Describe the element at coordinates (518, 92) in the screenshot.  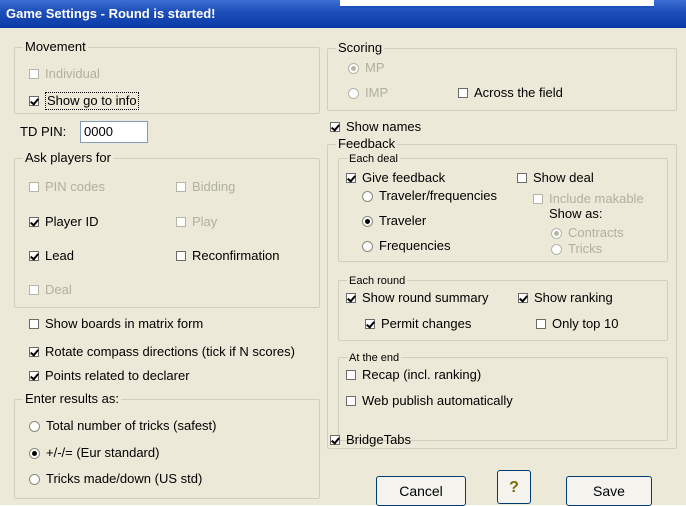
I see `across-field-label: Across the field` at that location.